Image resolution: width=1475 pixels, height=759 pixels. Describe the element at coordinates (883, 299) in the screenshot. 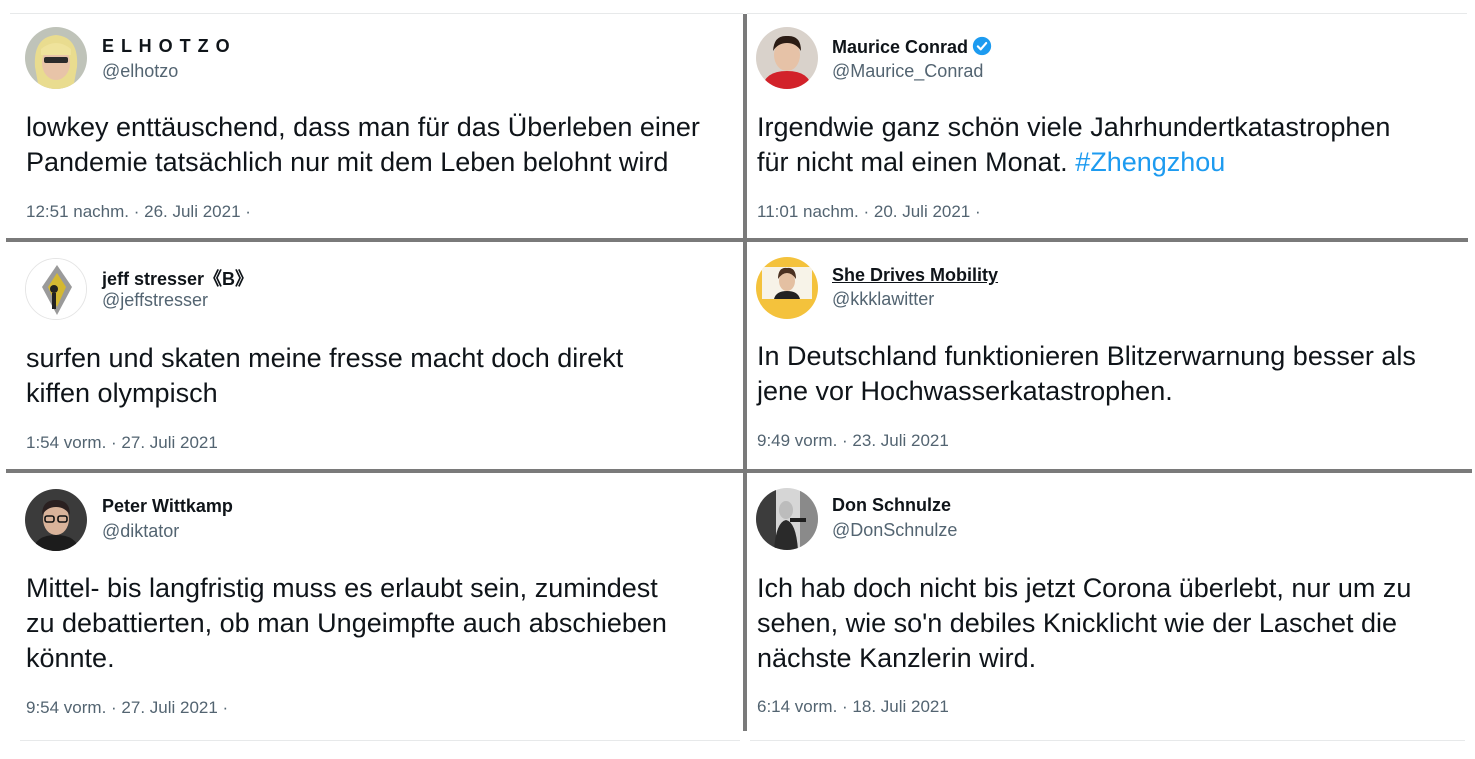

I see `user-handle: @kkklawitter` at that location.